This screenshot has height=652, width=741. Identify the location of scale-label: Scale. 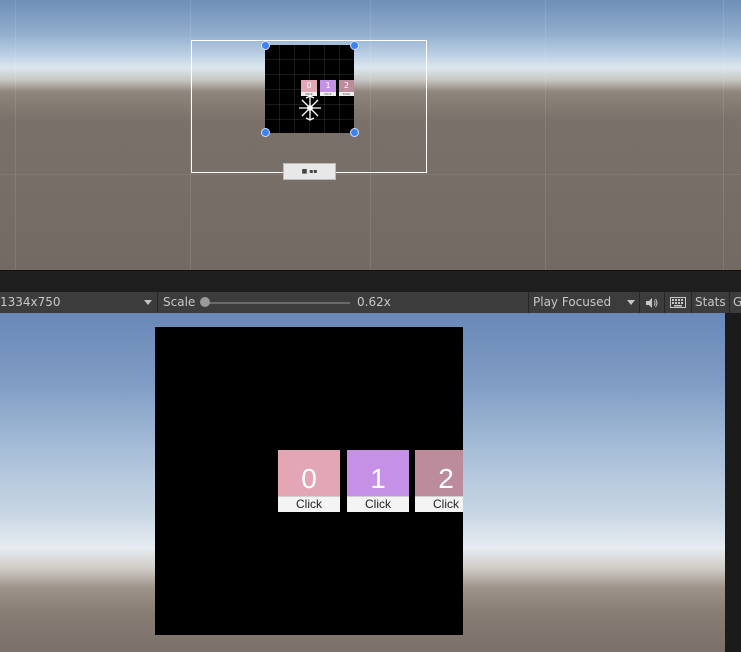
(179, 302).